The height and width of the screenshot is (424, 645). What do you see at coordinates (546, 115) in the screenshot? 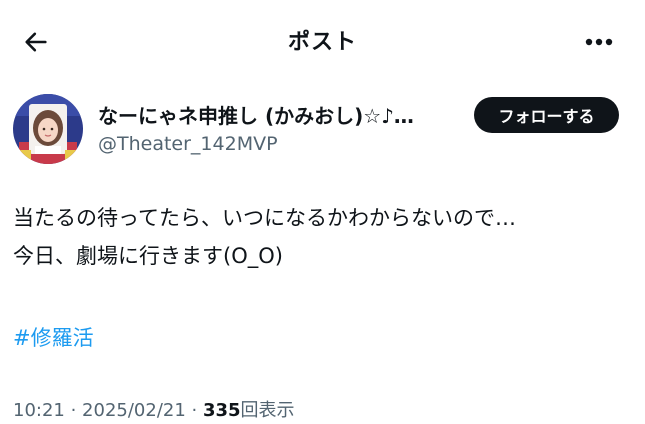
I see `follow-button: フォローする` at bounding box center [546, 115].